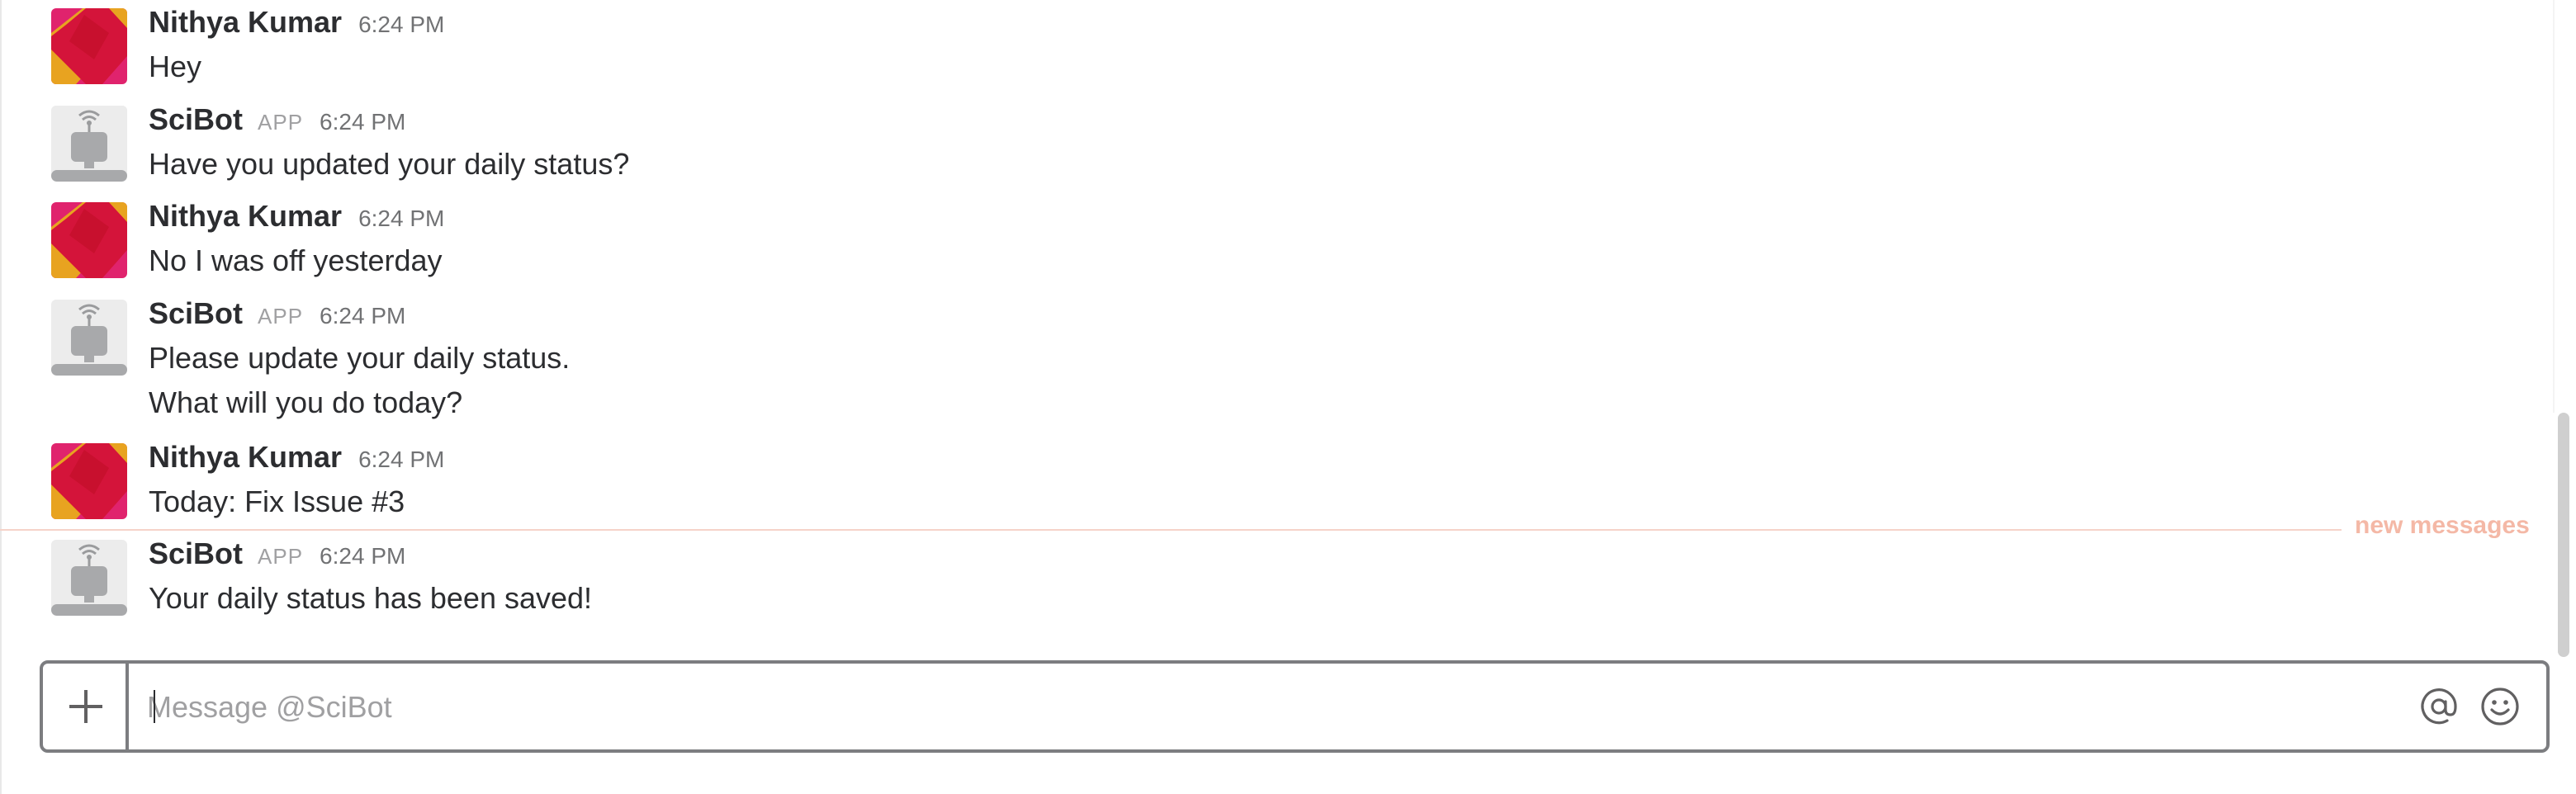  Describe the element at coordinates (277, 501) in the screenshot. I see `message-text: Today: Fix Issue #3` at that location.